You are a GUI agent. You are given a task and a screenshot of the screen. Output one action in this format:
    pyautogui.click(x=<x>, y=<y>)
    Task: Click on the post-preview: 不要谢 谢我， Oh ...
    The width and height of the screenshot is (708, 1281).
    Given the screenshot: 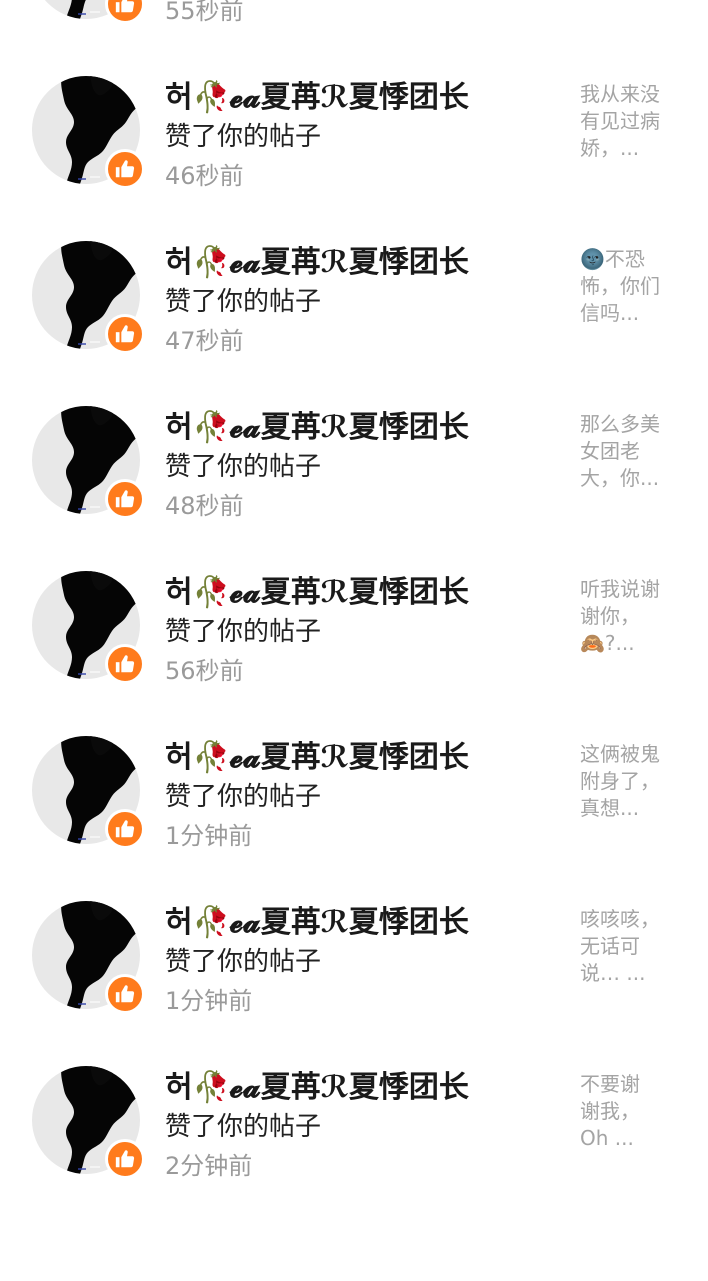 What is the action you would take?
    pyautogui.click(x=635, y=1111)
    